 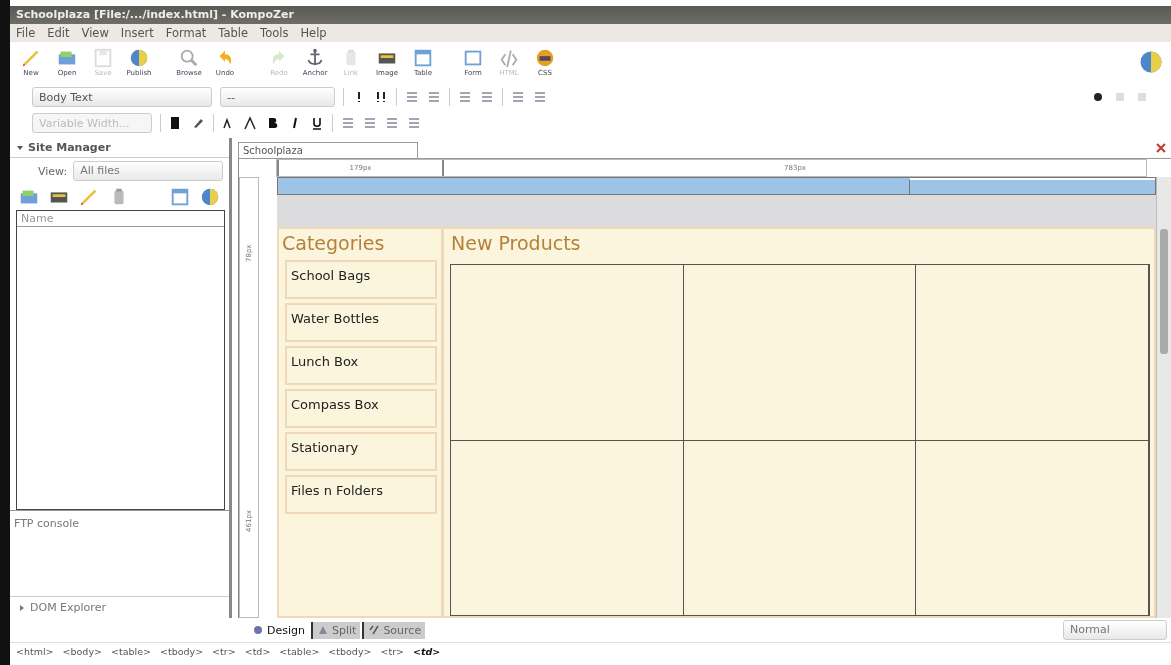 I want to click on double-exclamation-icon, so click(x=381, y=97).